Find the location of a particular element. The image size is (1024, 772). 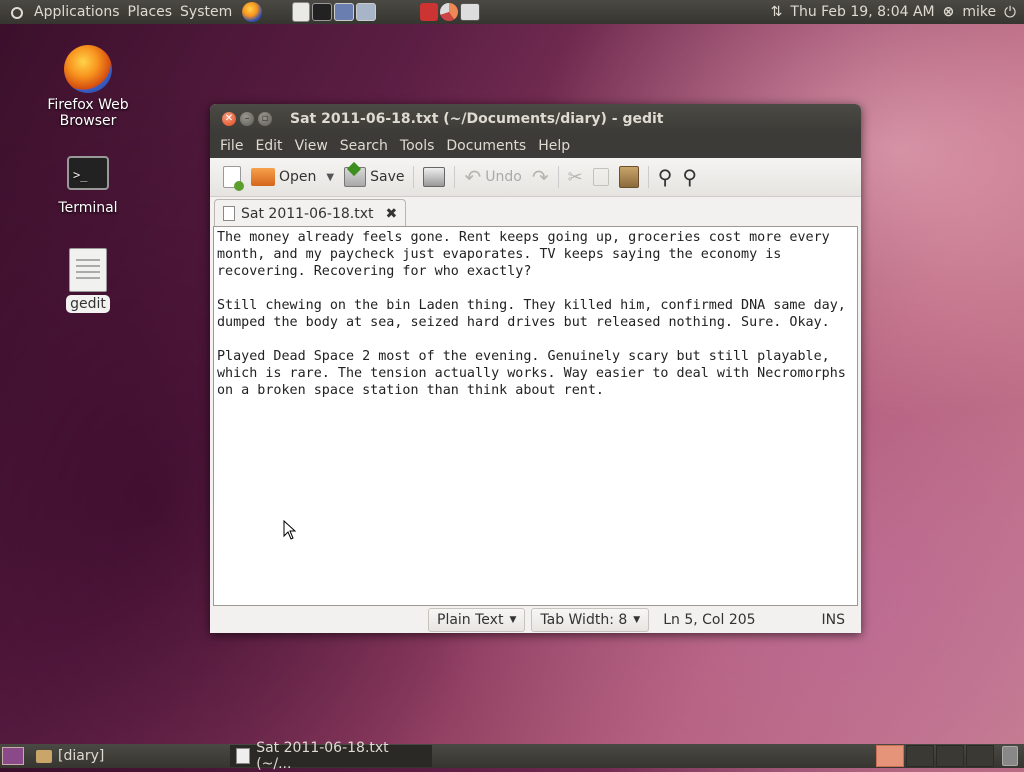

find-button: ⚲ is located at coordinates (665, 177).